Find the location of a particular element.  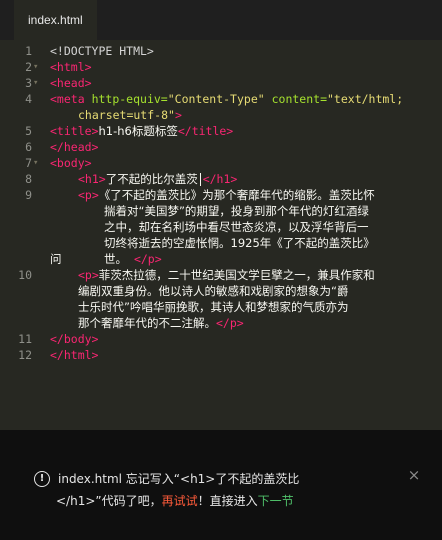

text-token: 菲茨杰拉德，二十世纪美国文学巨擘之一，兼具作家和 is located at coordinates (236, 275).